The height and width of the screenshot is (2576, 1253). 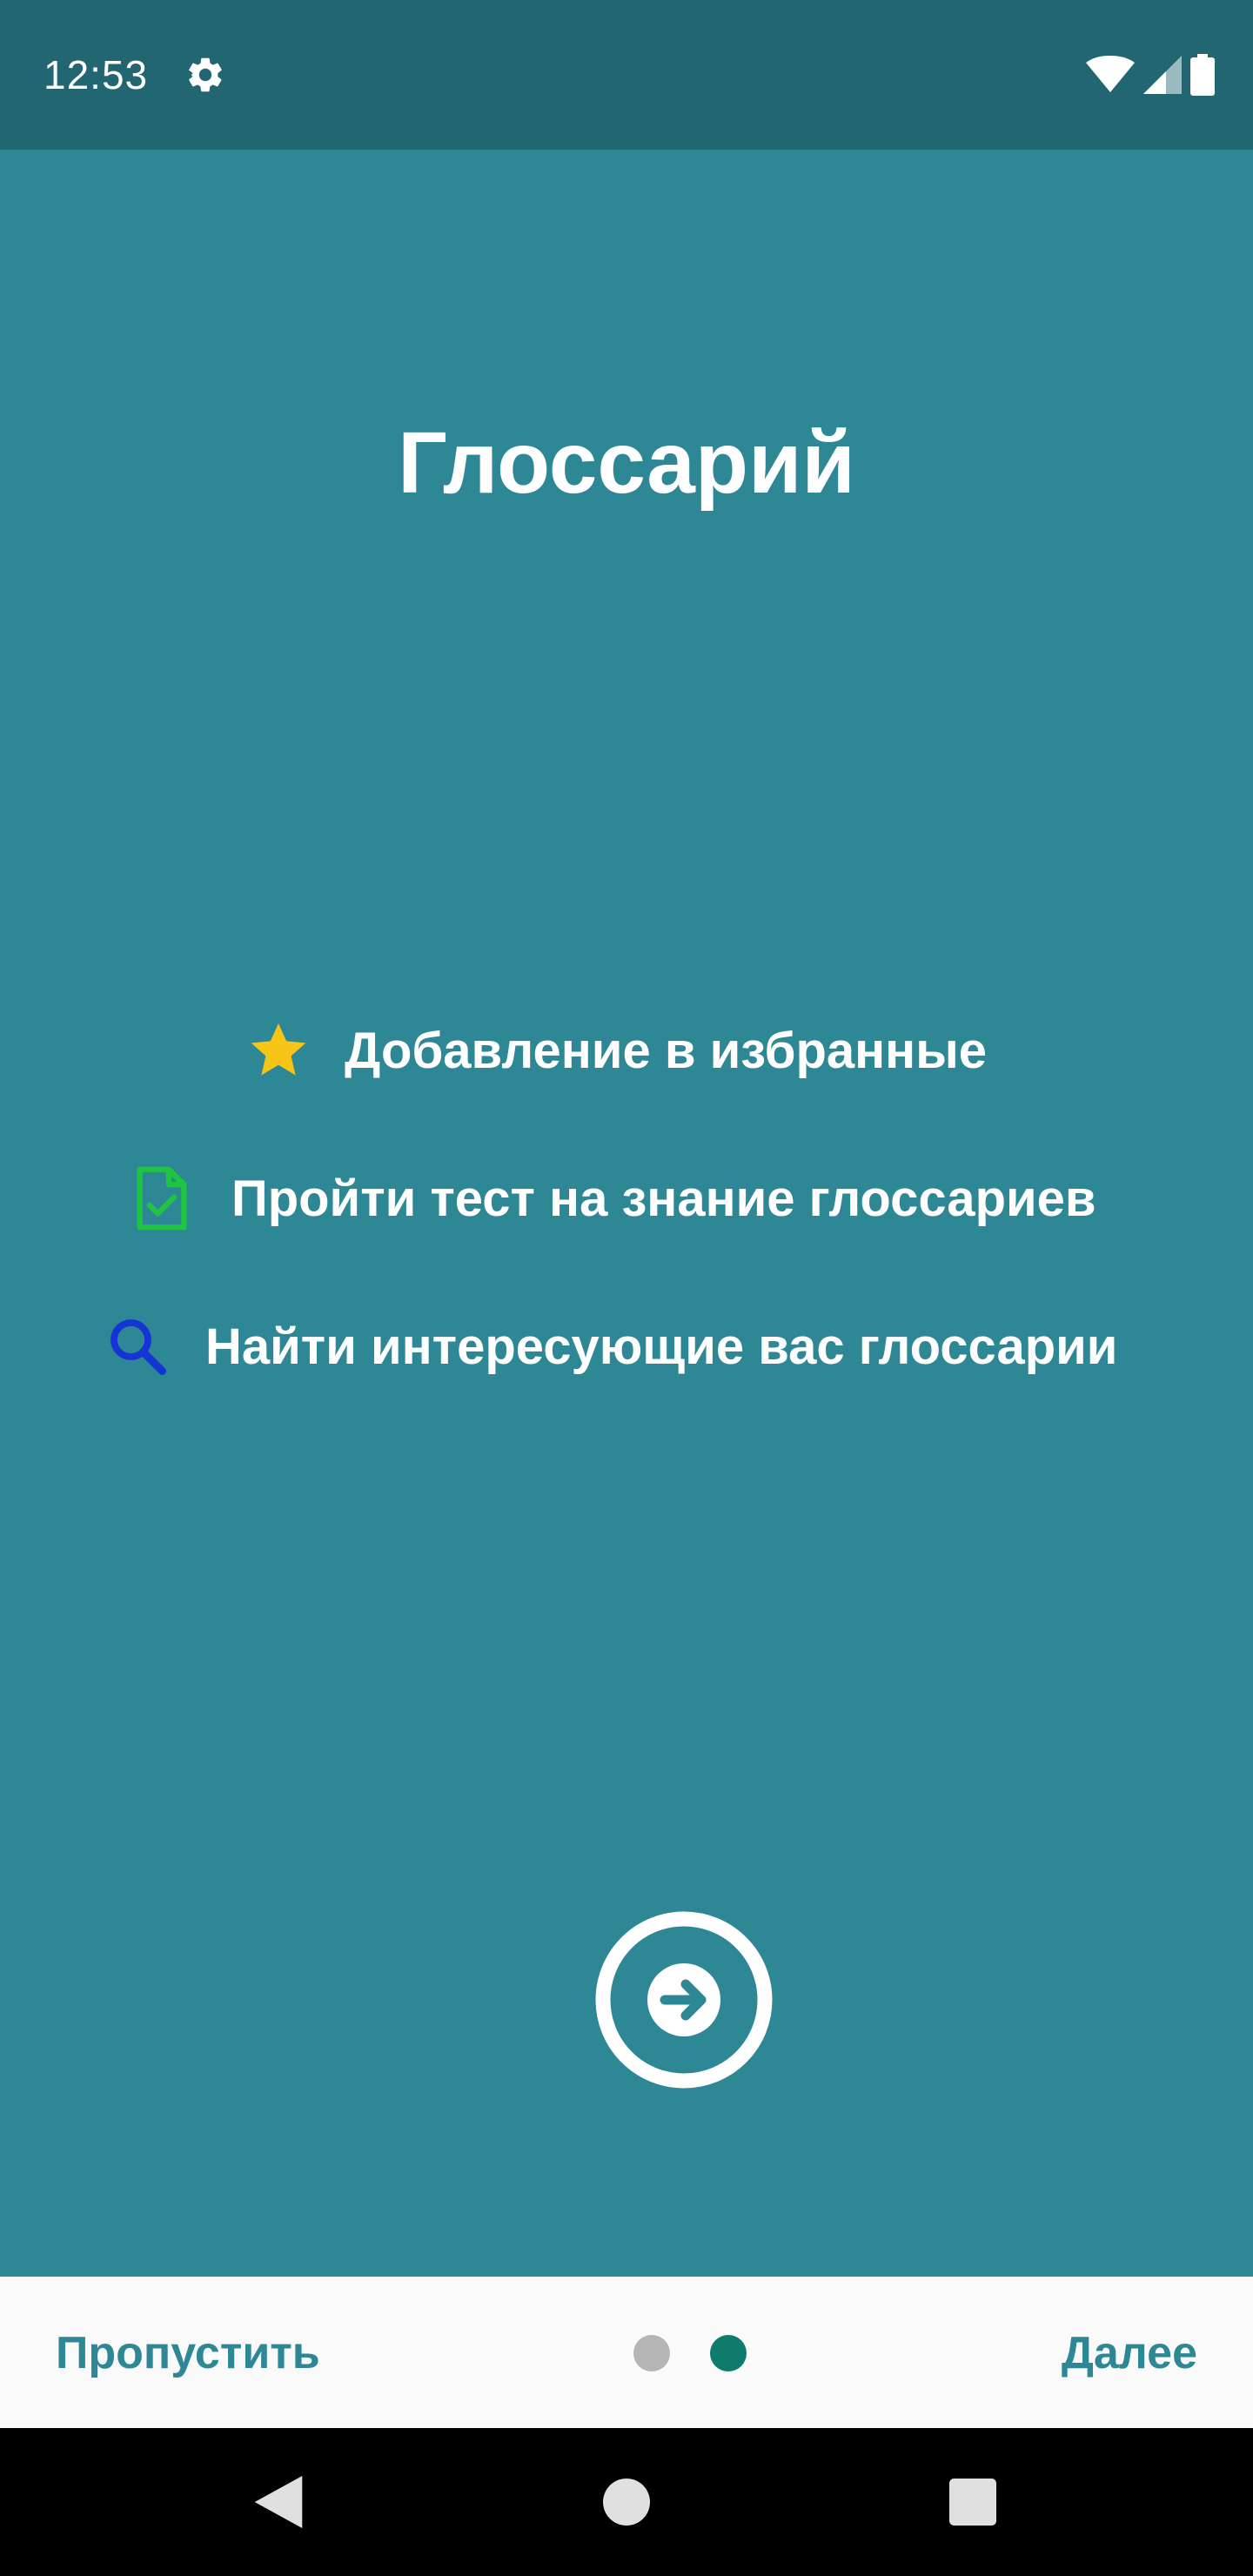 I want to click on home-icon, so click(x=626, y=2502).